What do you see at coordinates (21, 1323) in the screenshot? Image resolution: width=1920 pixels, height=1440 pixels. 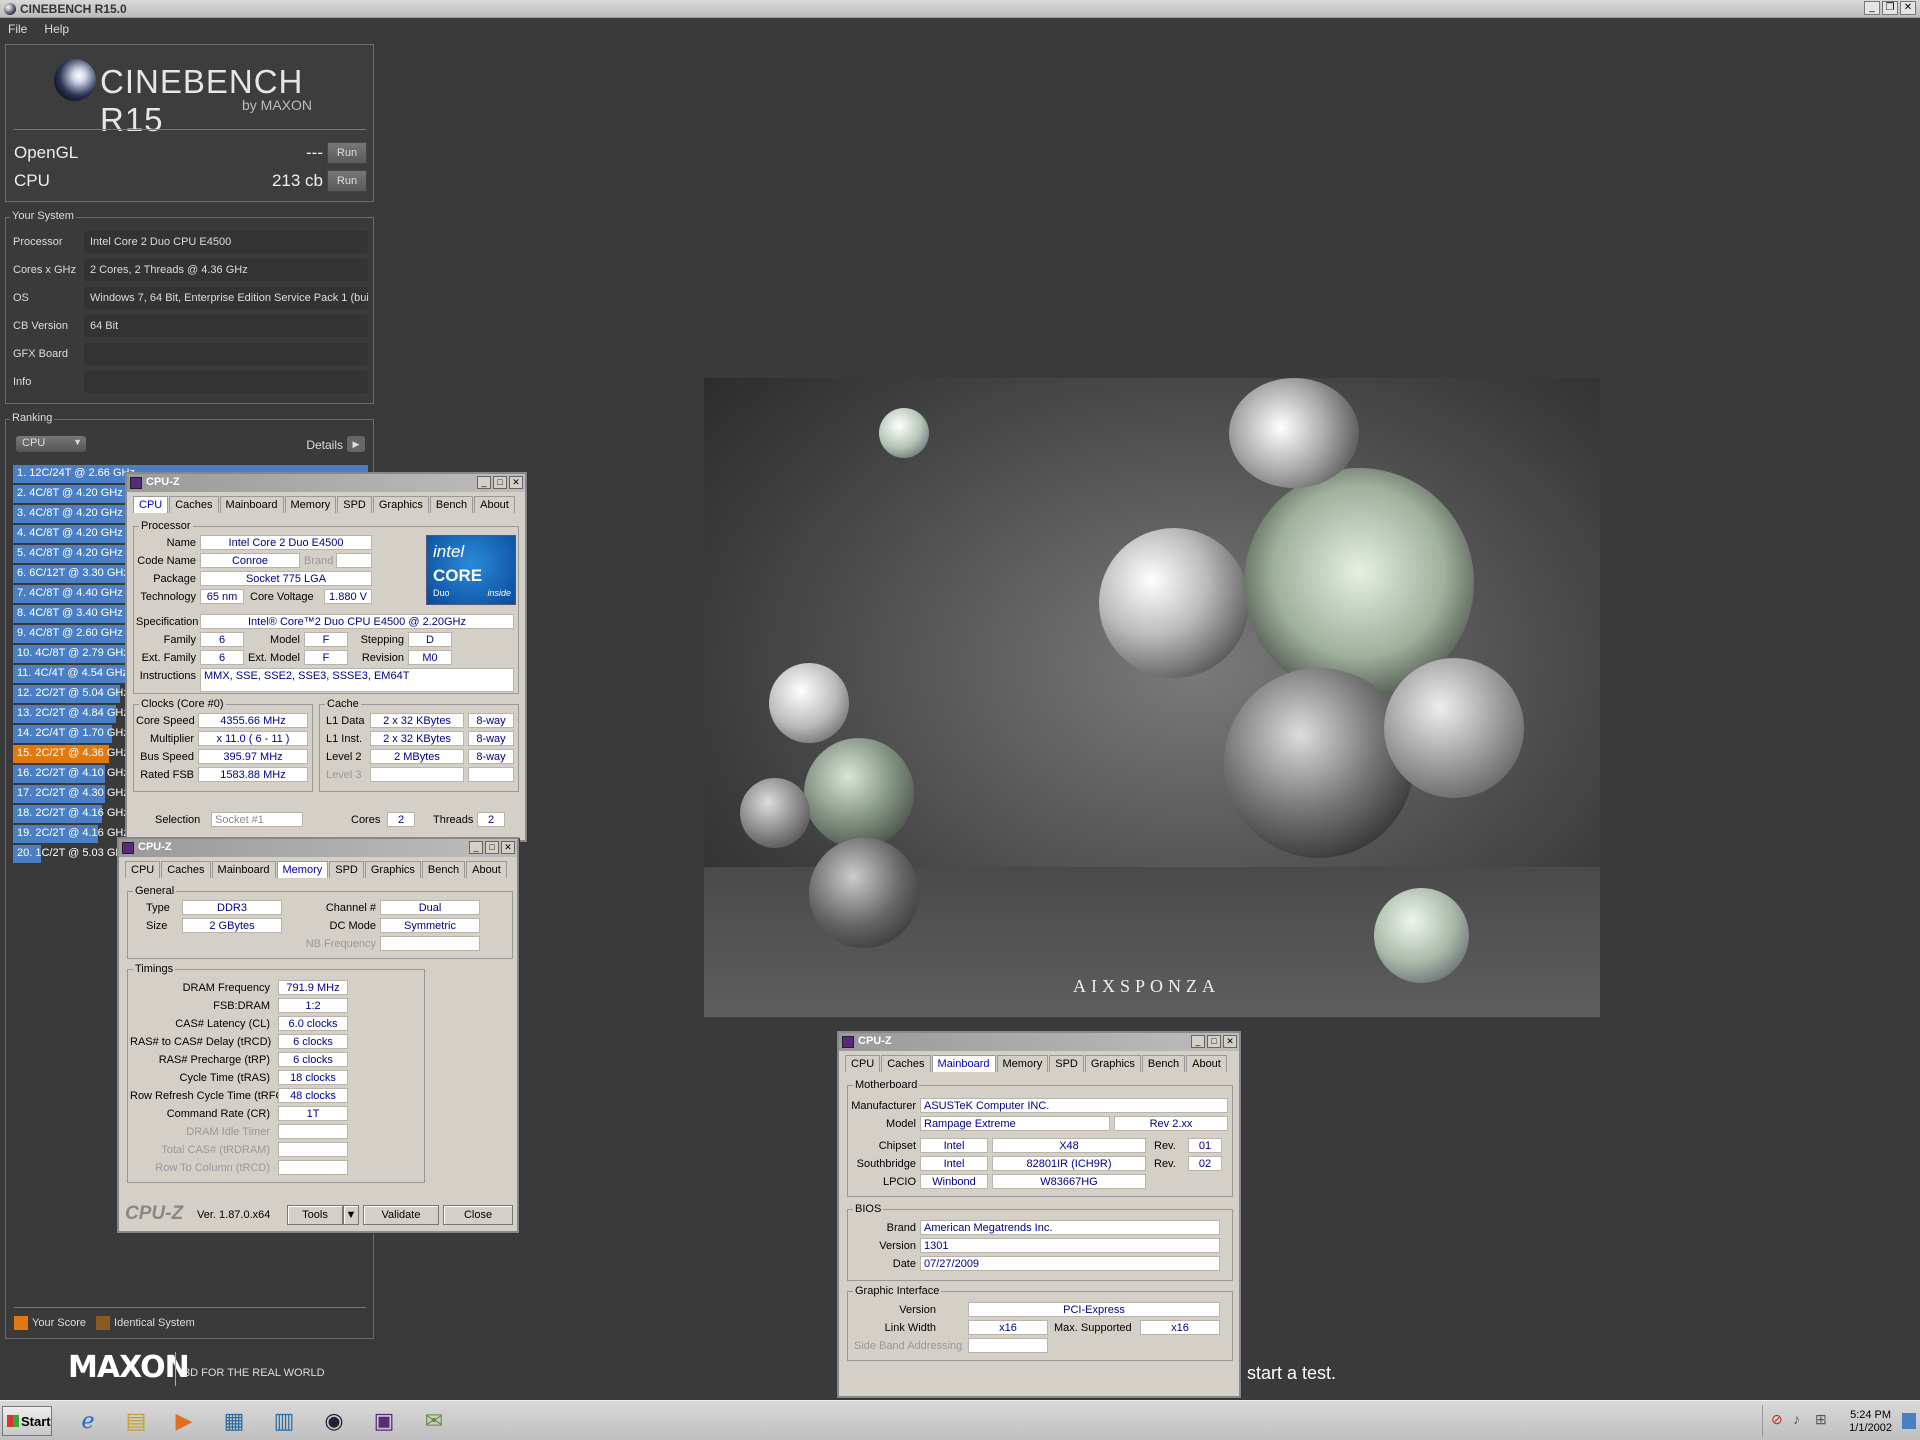 I see `your-score-swatch` at bounding box center [21, 1323].